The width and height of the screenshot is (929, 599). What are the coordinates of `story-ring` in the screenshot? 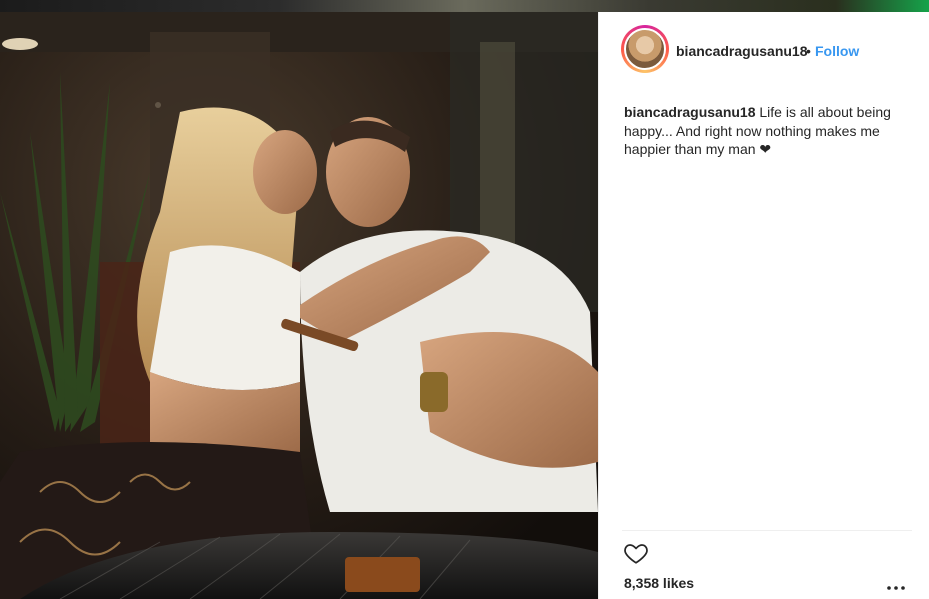 It's located at (645, 49).